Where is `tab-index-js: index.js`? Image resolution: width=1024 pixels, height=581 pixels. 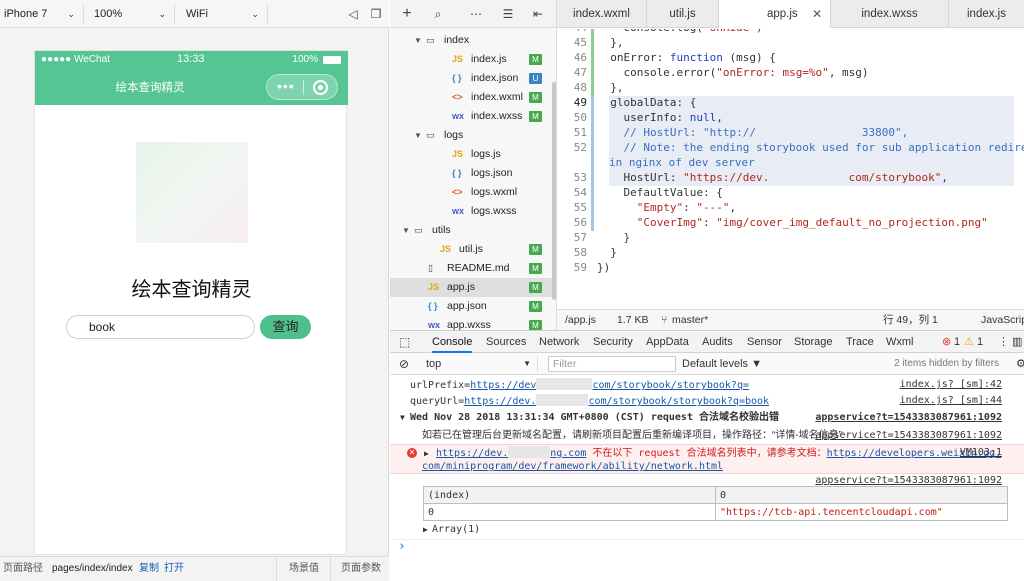
tab-index-js: index.js is located at coordinates (986, 14).